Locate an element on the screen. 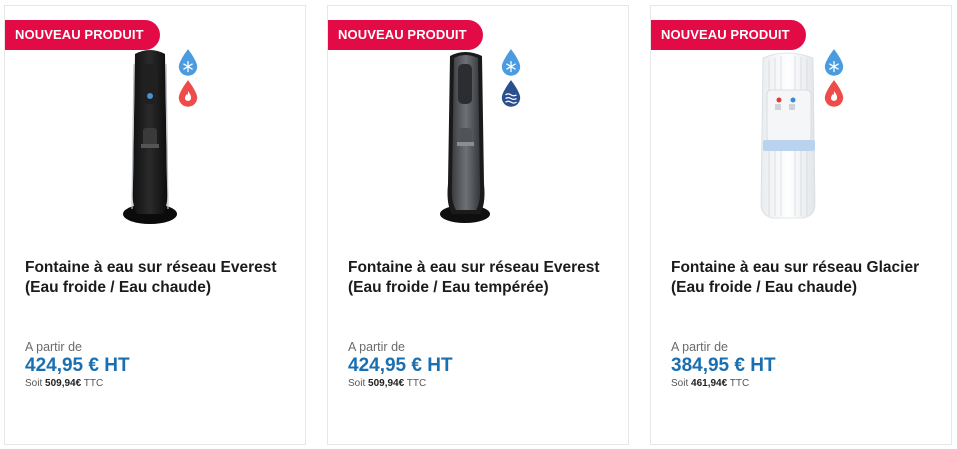  price-ttc: Soit 461,94€ TTC is located at coordinates (710, 383).